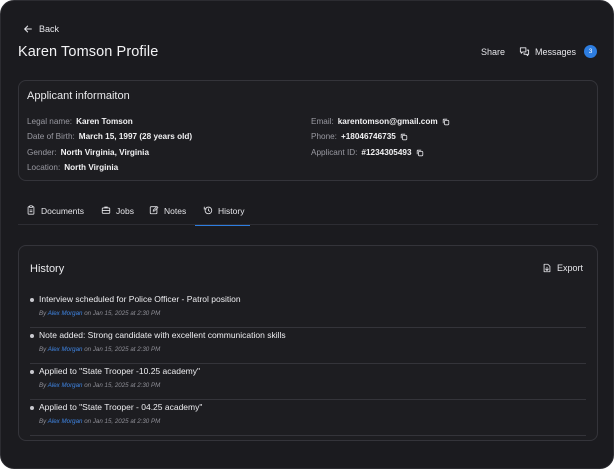  Describe the element at coordinates (106, 210) in the screenshot. I see `briefcase-icon` at that location.